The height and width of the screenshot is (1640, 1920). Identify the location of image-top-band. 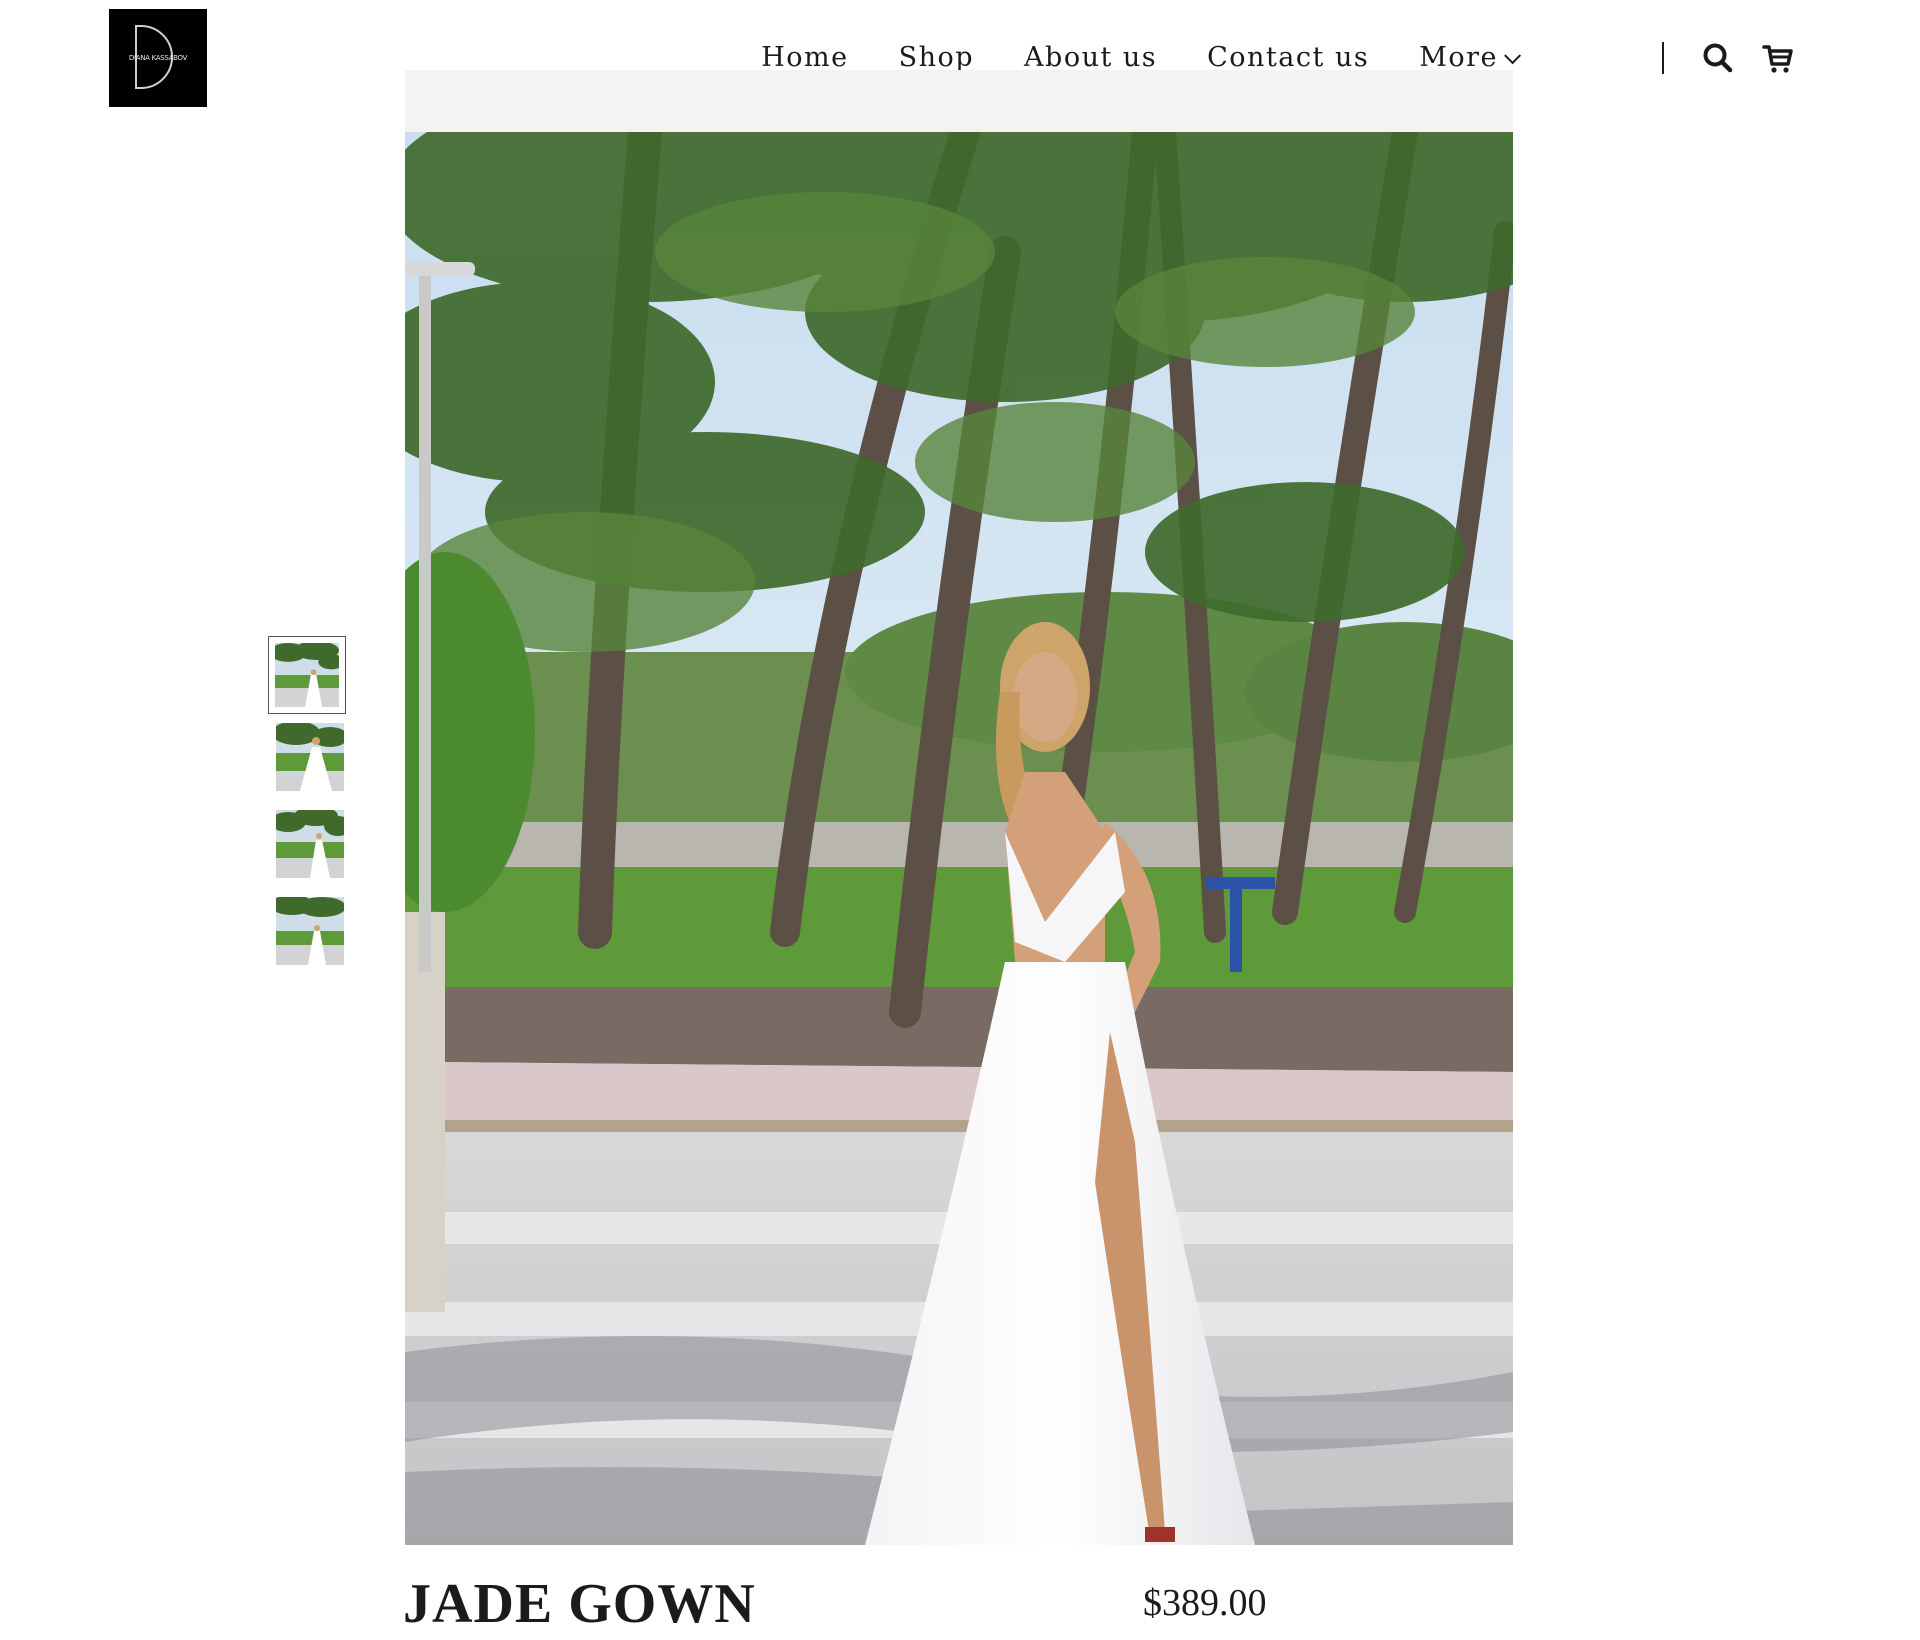
(959, 101).